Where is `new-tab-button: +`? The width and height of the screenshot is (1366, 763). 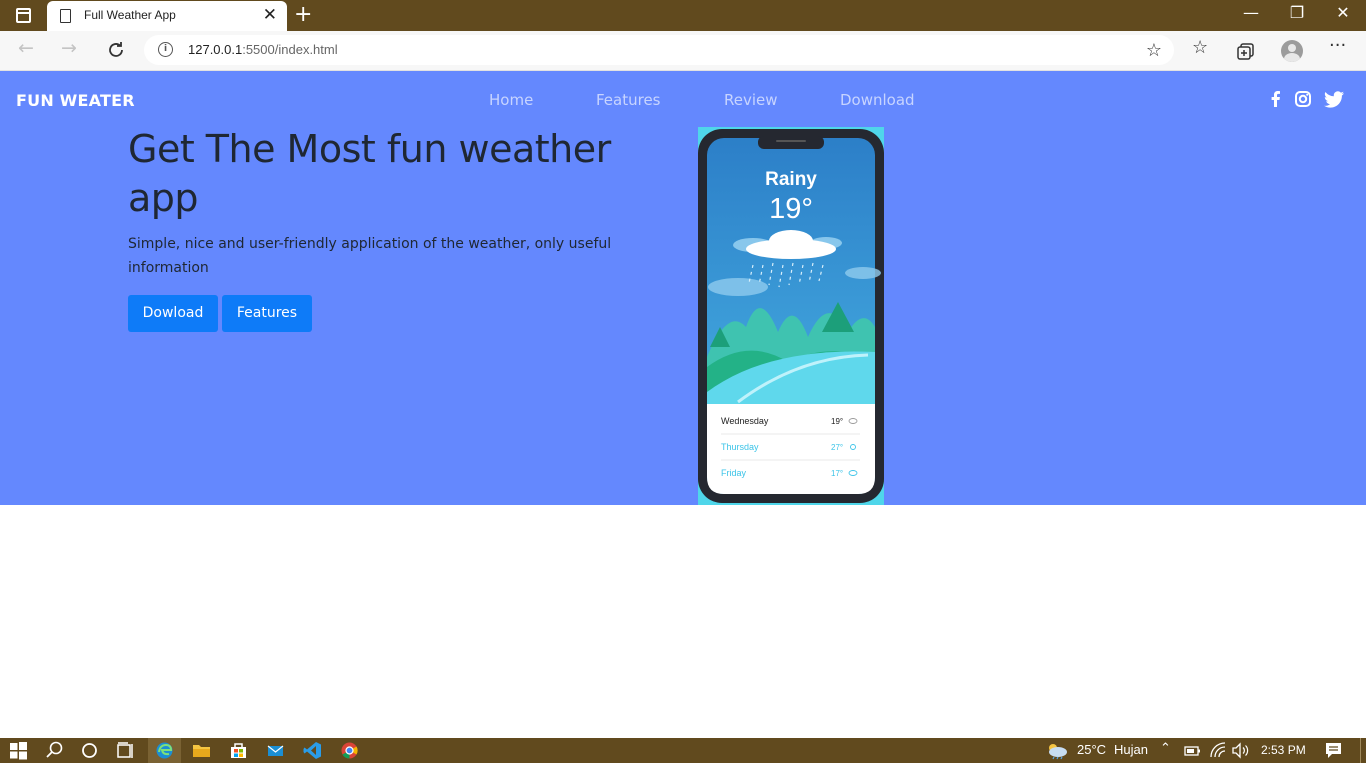
new-tab-button: + is located at coordinates (303, 14).